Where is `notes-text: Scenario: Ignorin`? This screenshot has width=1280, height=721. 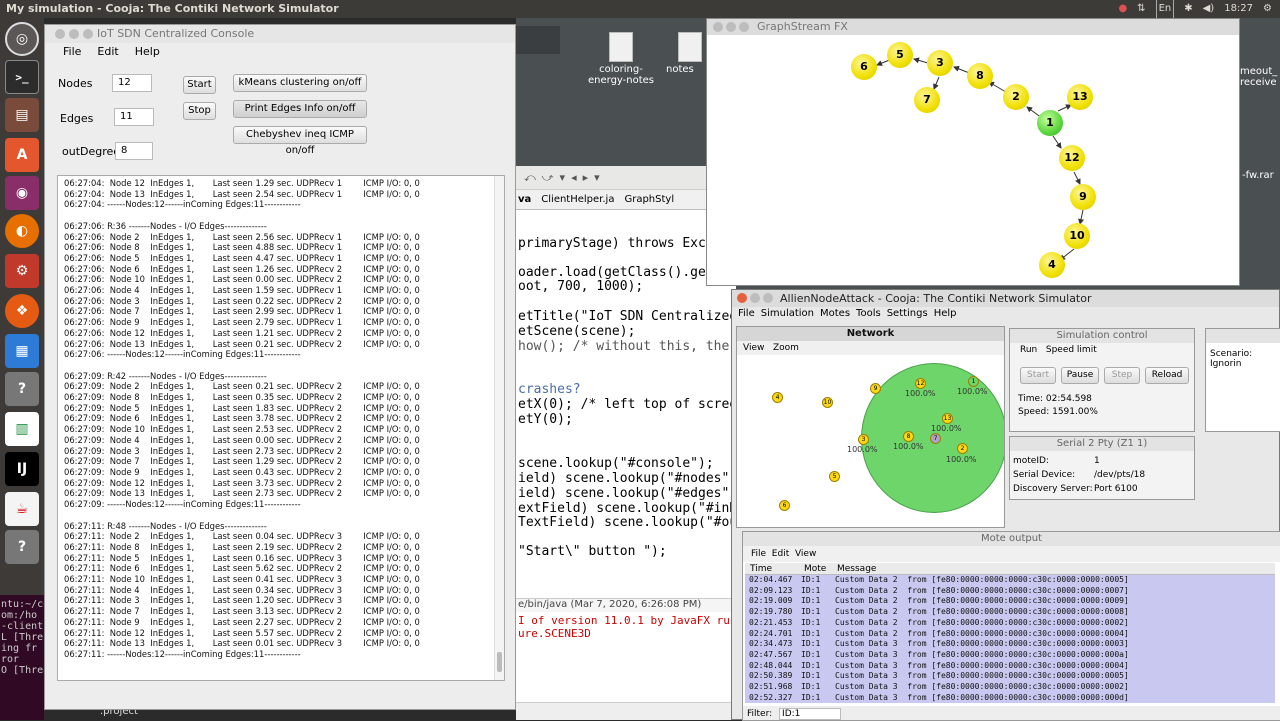
notes-text: Scenario: Ignorin is located at coordinates (1245, 359).